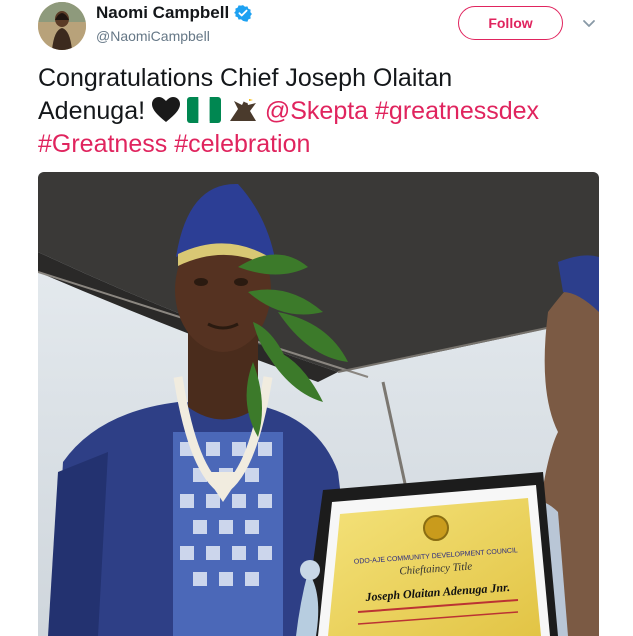  Describe the element at coordinates (510, 23) in the screenshot. I see `follow-button: Follow` at that location.